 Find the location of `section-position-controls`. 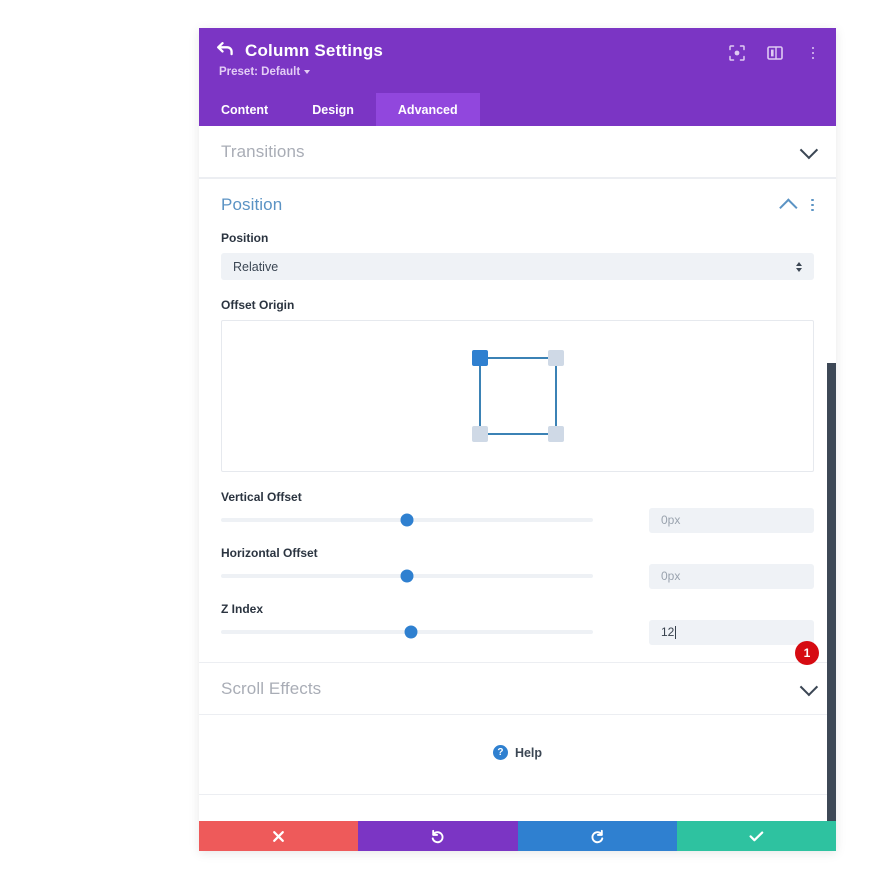

section-position-controls is located at coordinates (796, 207).